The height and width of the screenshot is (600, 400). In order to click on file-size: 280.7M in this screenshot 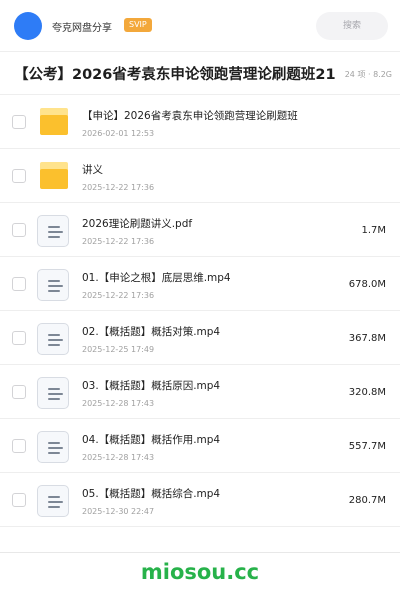, I will do `click(367, 500)`.